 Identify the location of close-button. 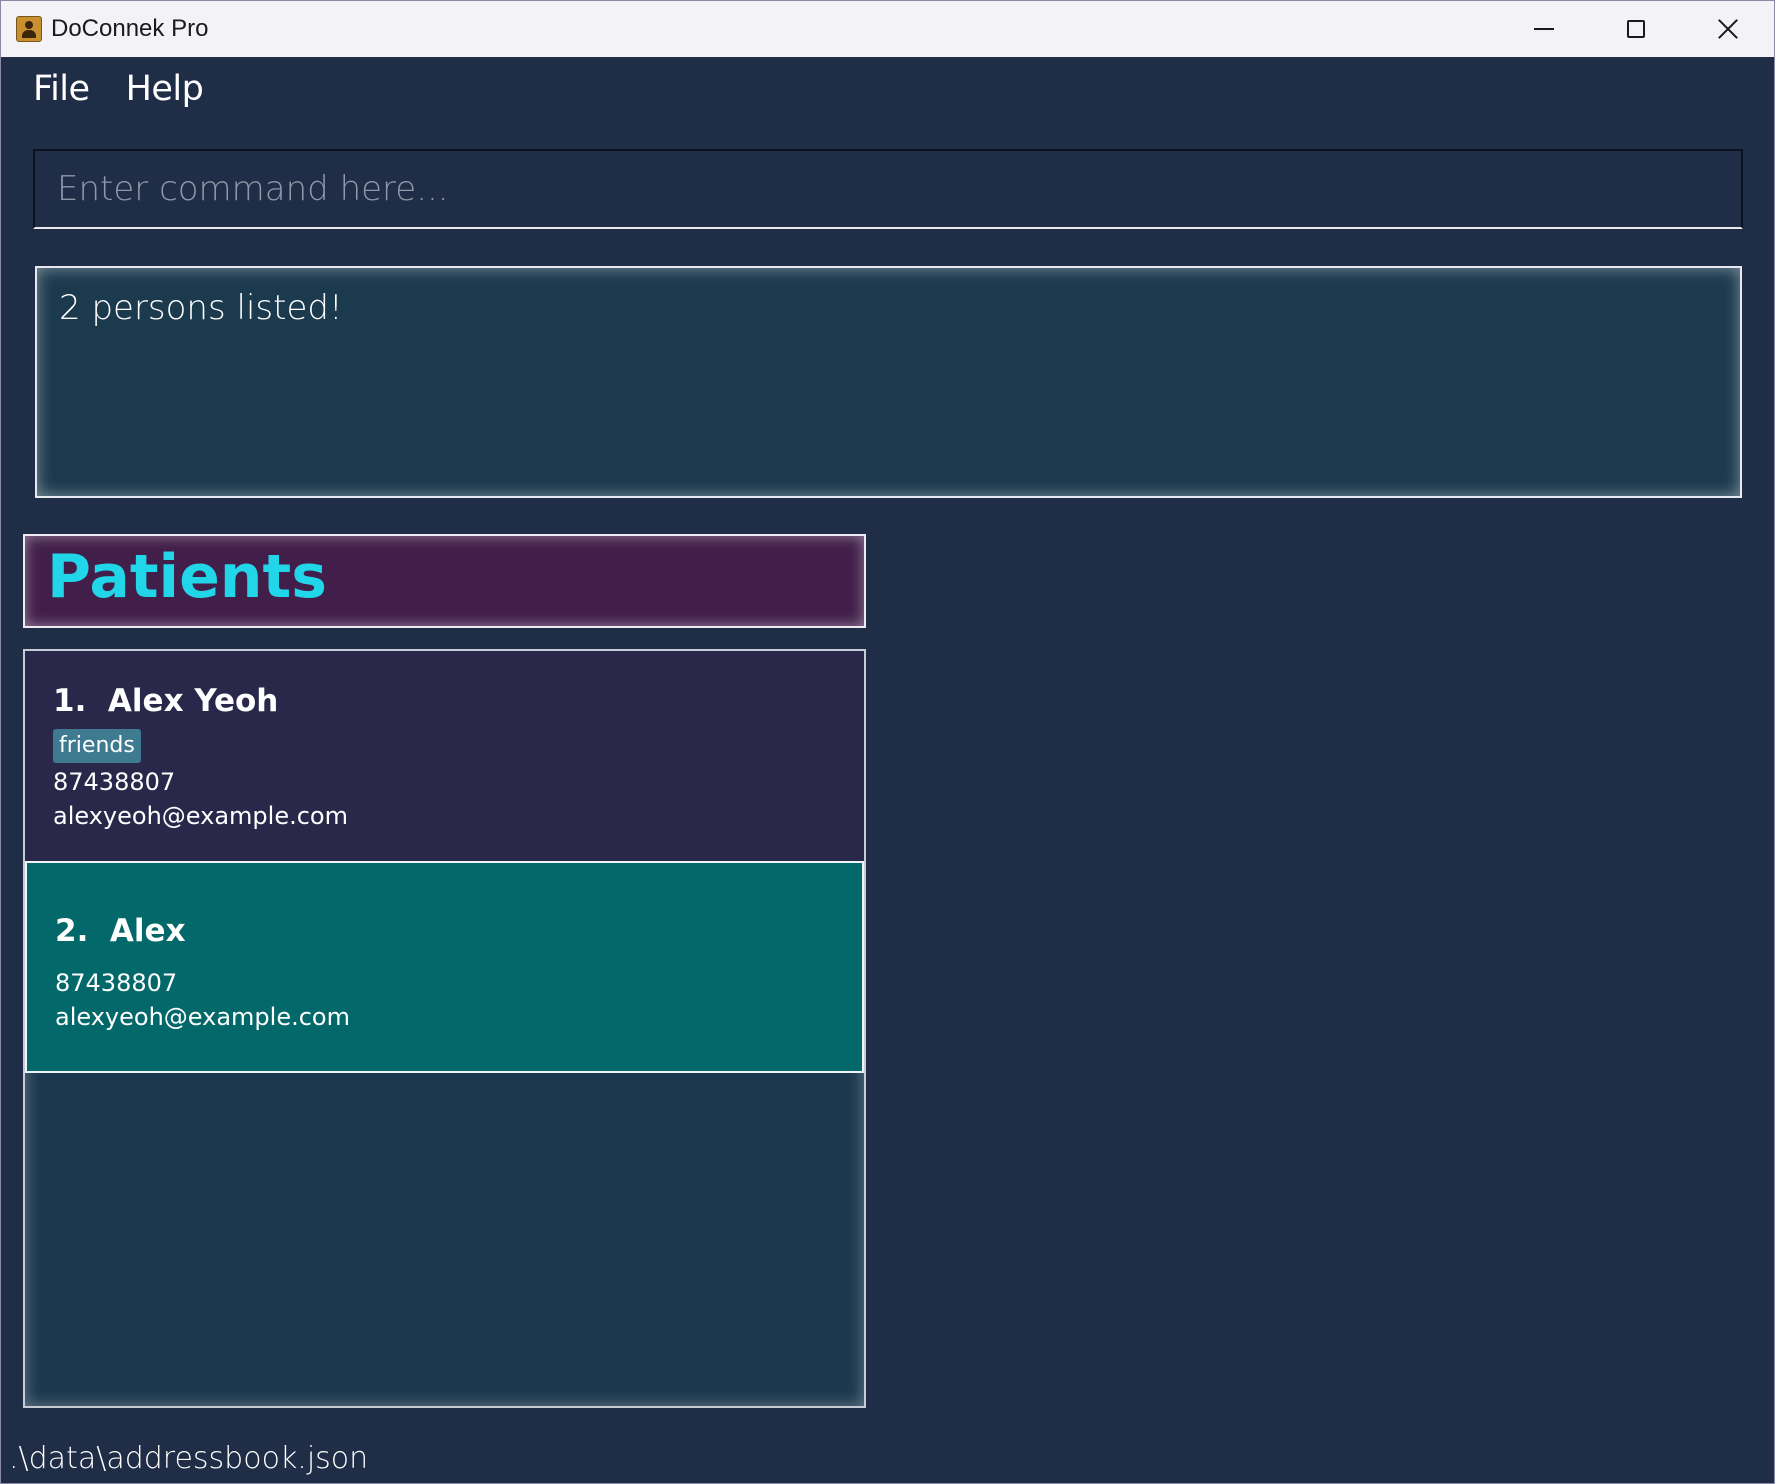
(1728, 29).